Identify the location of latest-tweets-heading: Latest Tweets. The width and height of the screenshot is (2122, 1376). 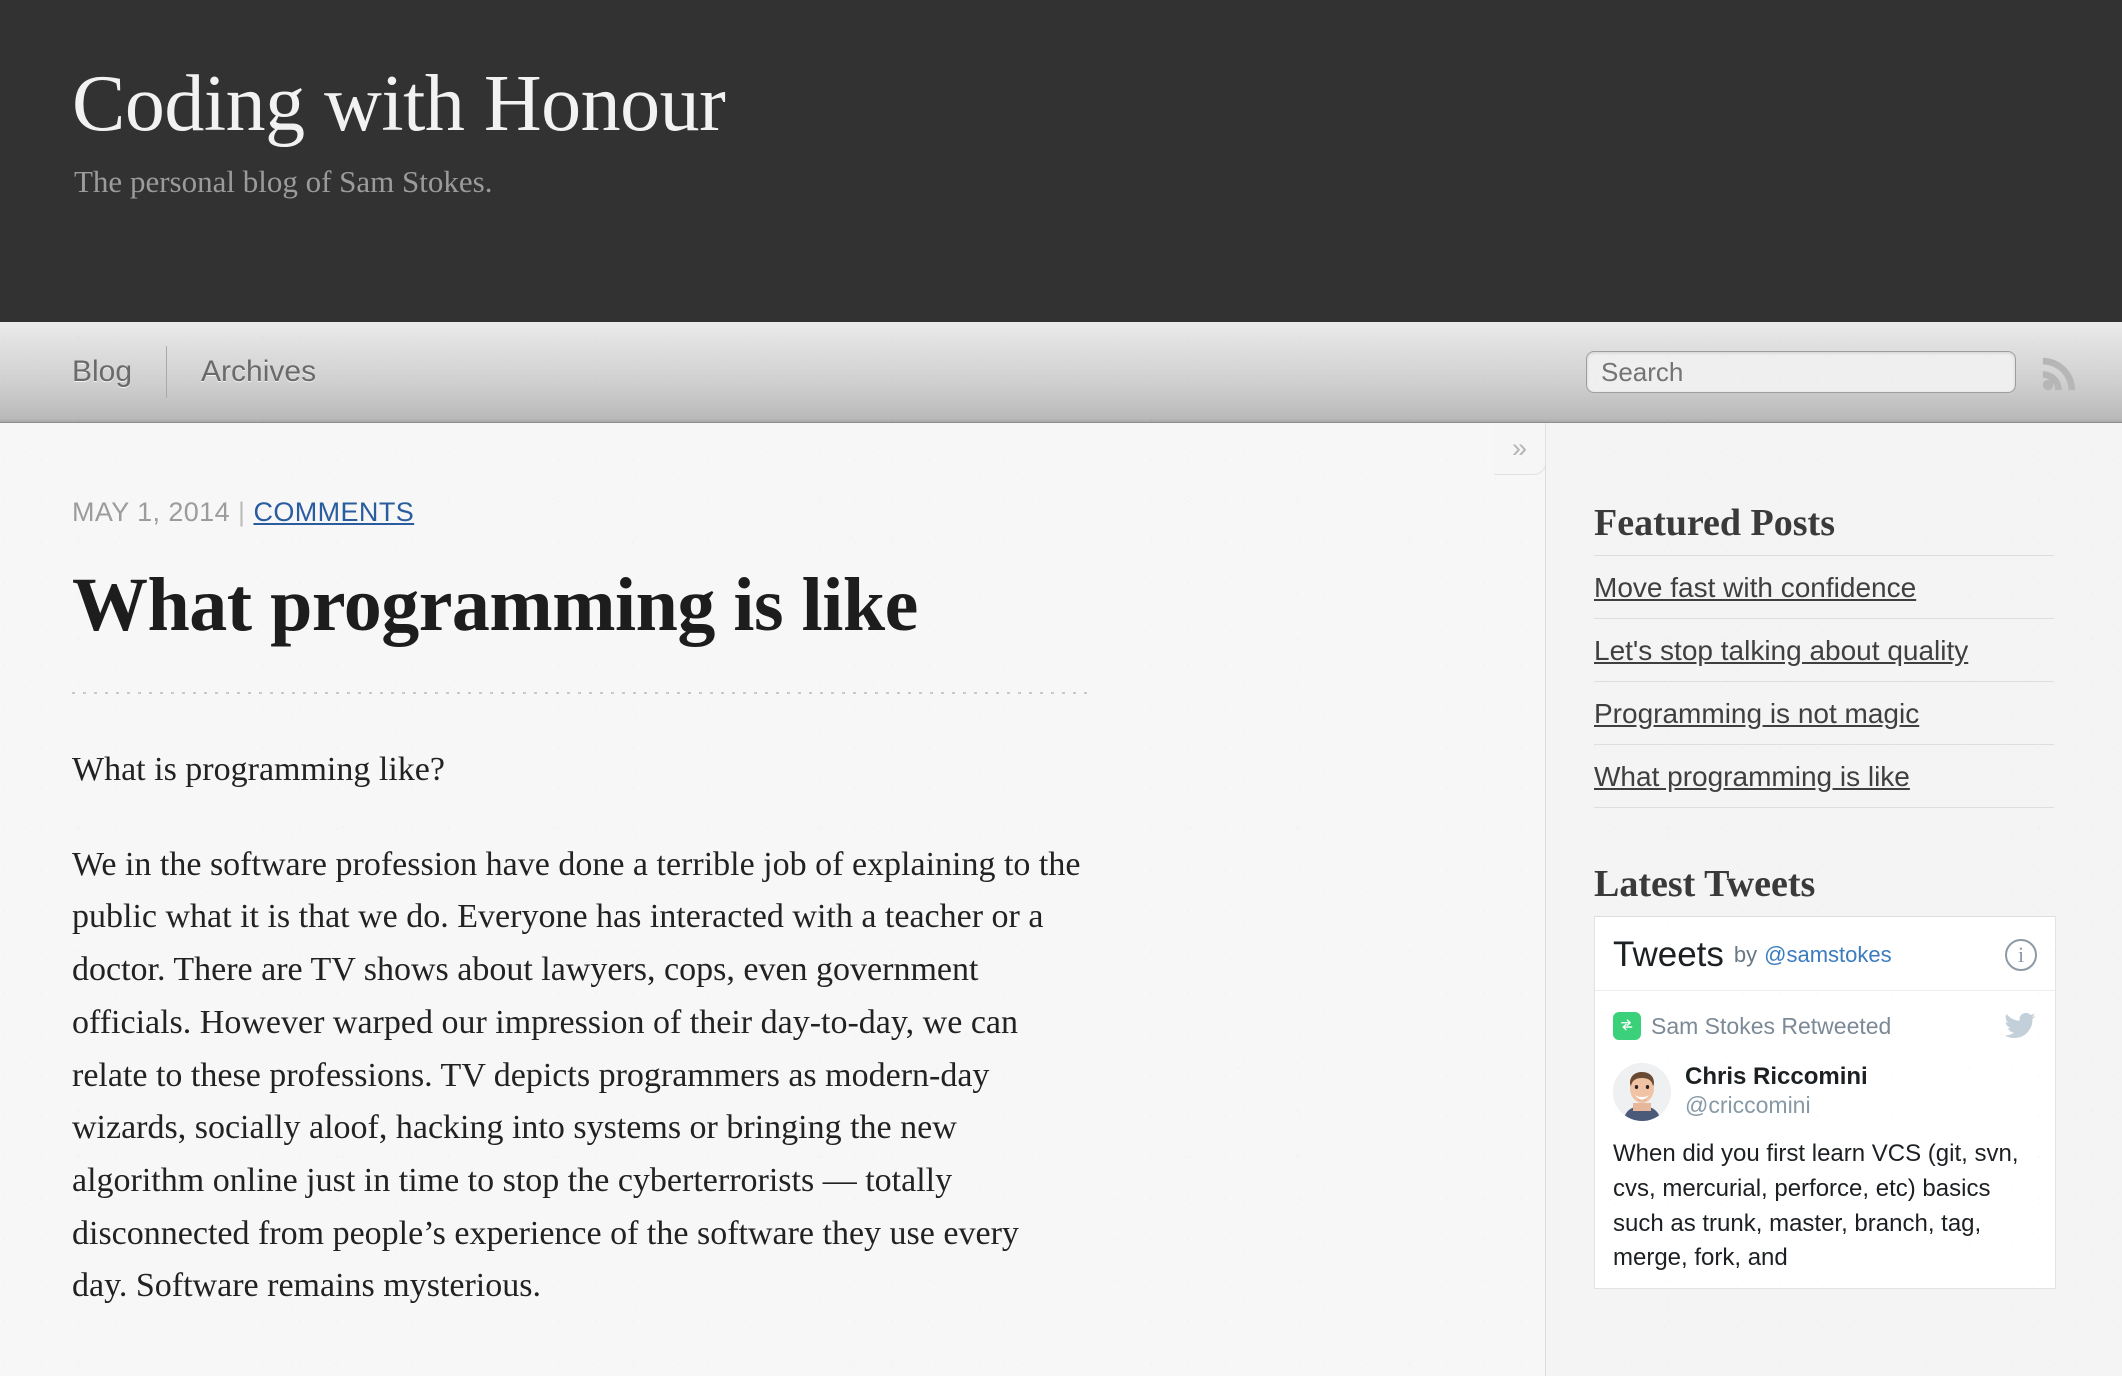
(1705, 884).